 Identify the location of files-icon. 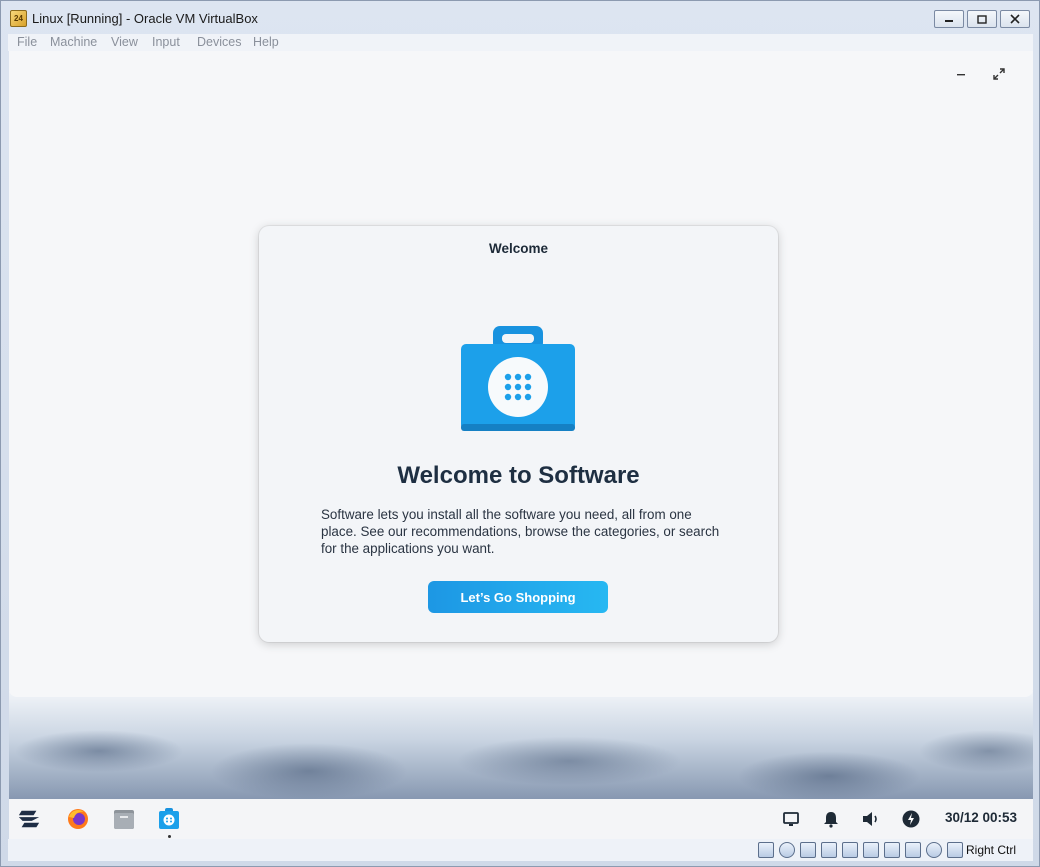
(124, 819).